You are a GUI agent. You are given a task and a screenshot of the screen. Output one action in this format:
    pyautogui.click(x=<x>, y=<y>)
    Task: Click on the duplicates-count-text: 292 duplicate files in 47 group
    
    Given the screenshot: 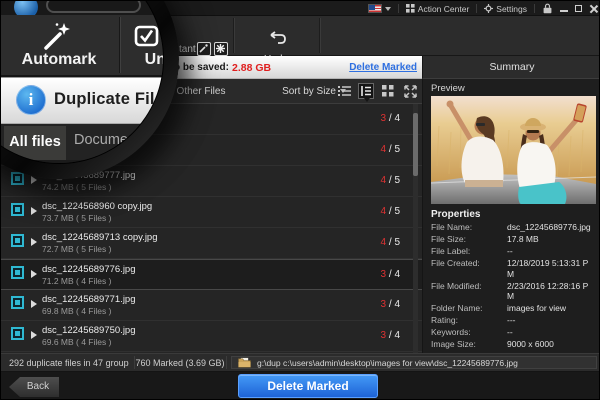 What is the action you would take?
    pyautogui.click(x=69, y=363)
    